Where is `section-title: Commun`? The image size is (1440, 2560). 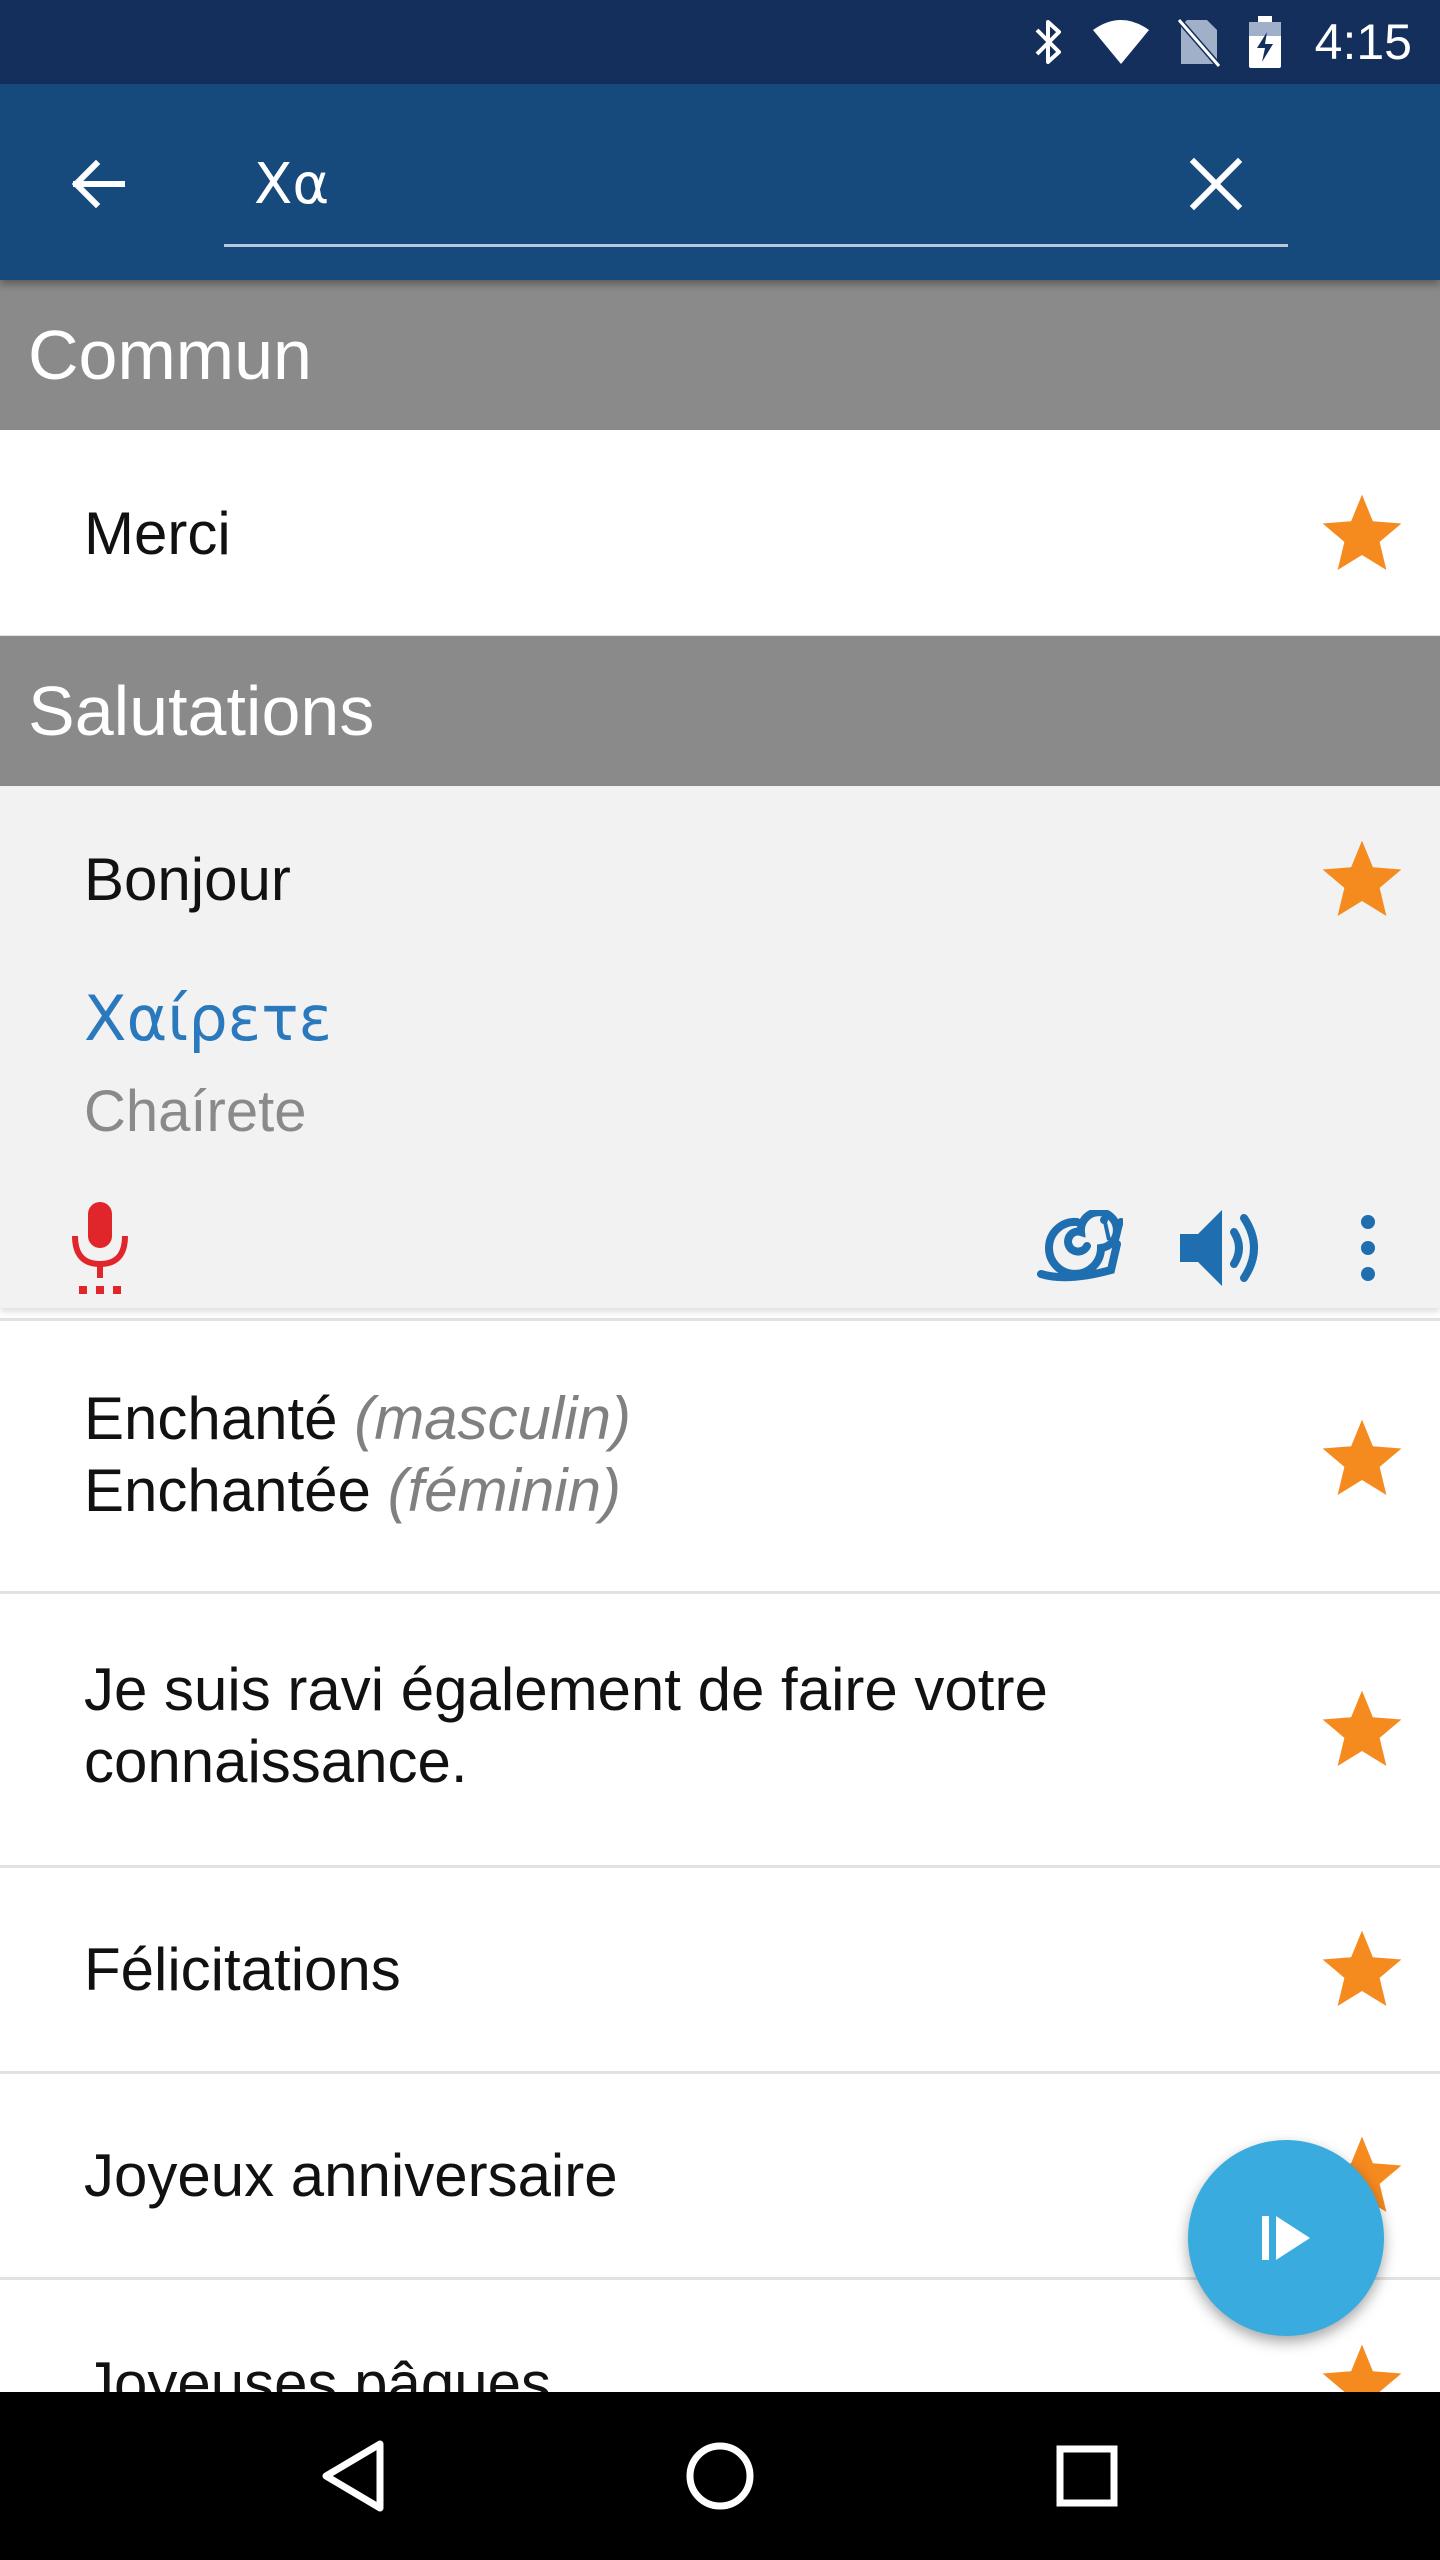
section-title: Commun is located at coordinates (170, 355).